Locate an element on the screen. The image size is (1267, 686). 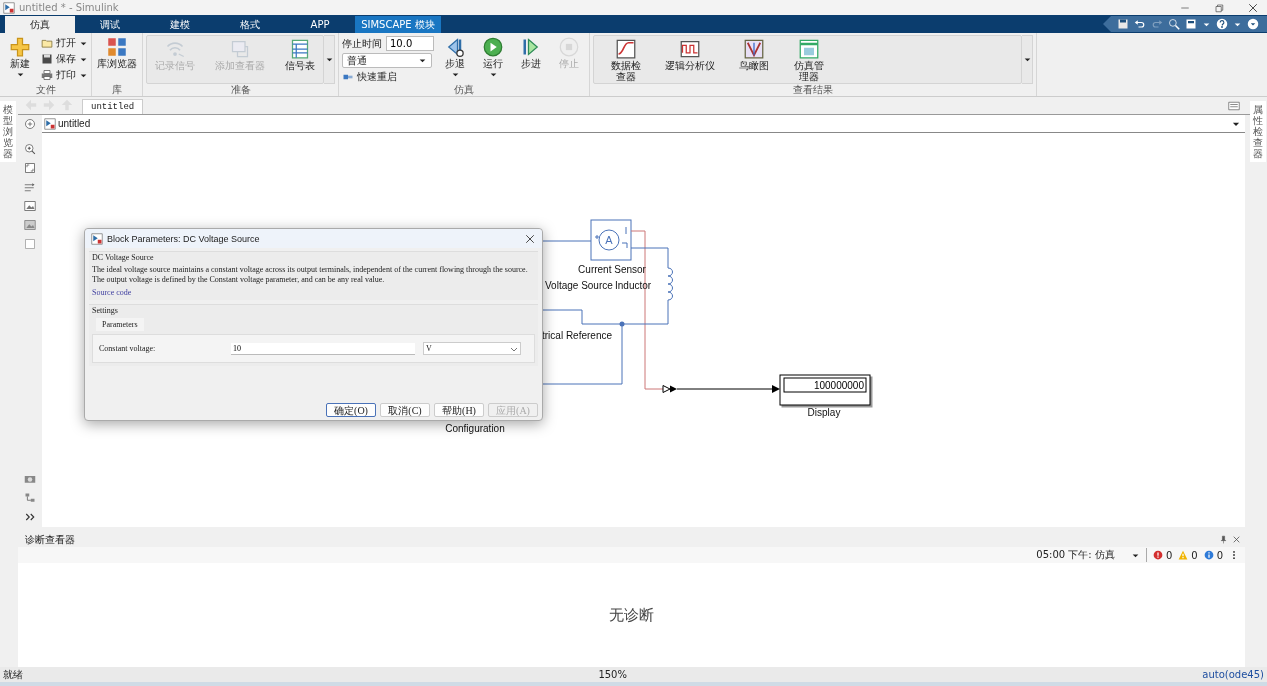
solver-link: auto(ode45) is located at coordinates (1233, 674).